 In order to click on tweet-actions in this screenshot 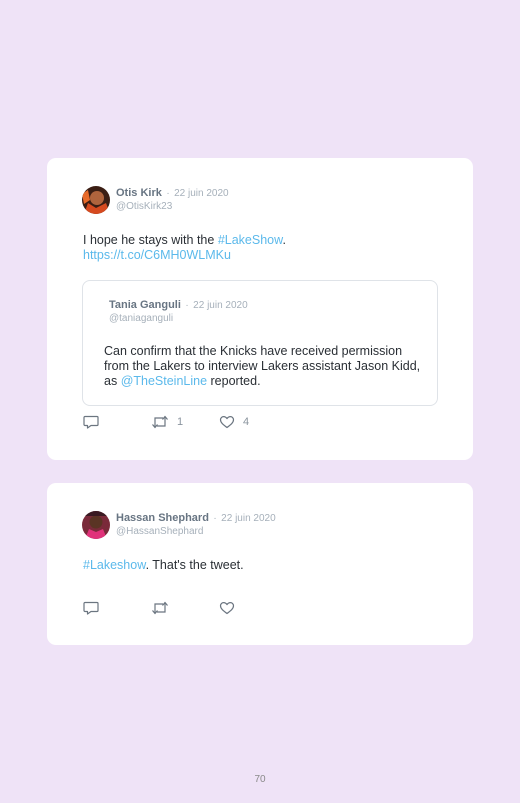, I will do `click(185, 608)`.